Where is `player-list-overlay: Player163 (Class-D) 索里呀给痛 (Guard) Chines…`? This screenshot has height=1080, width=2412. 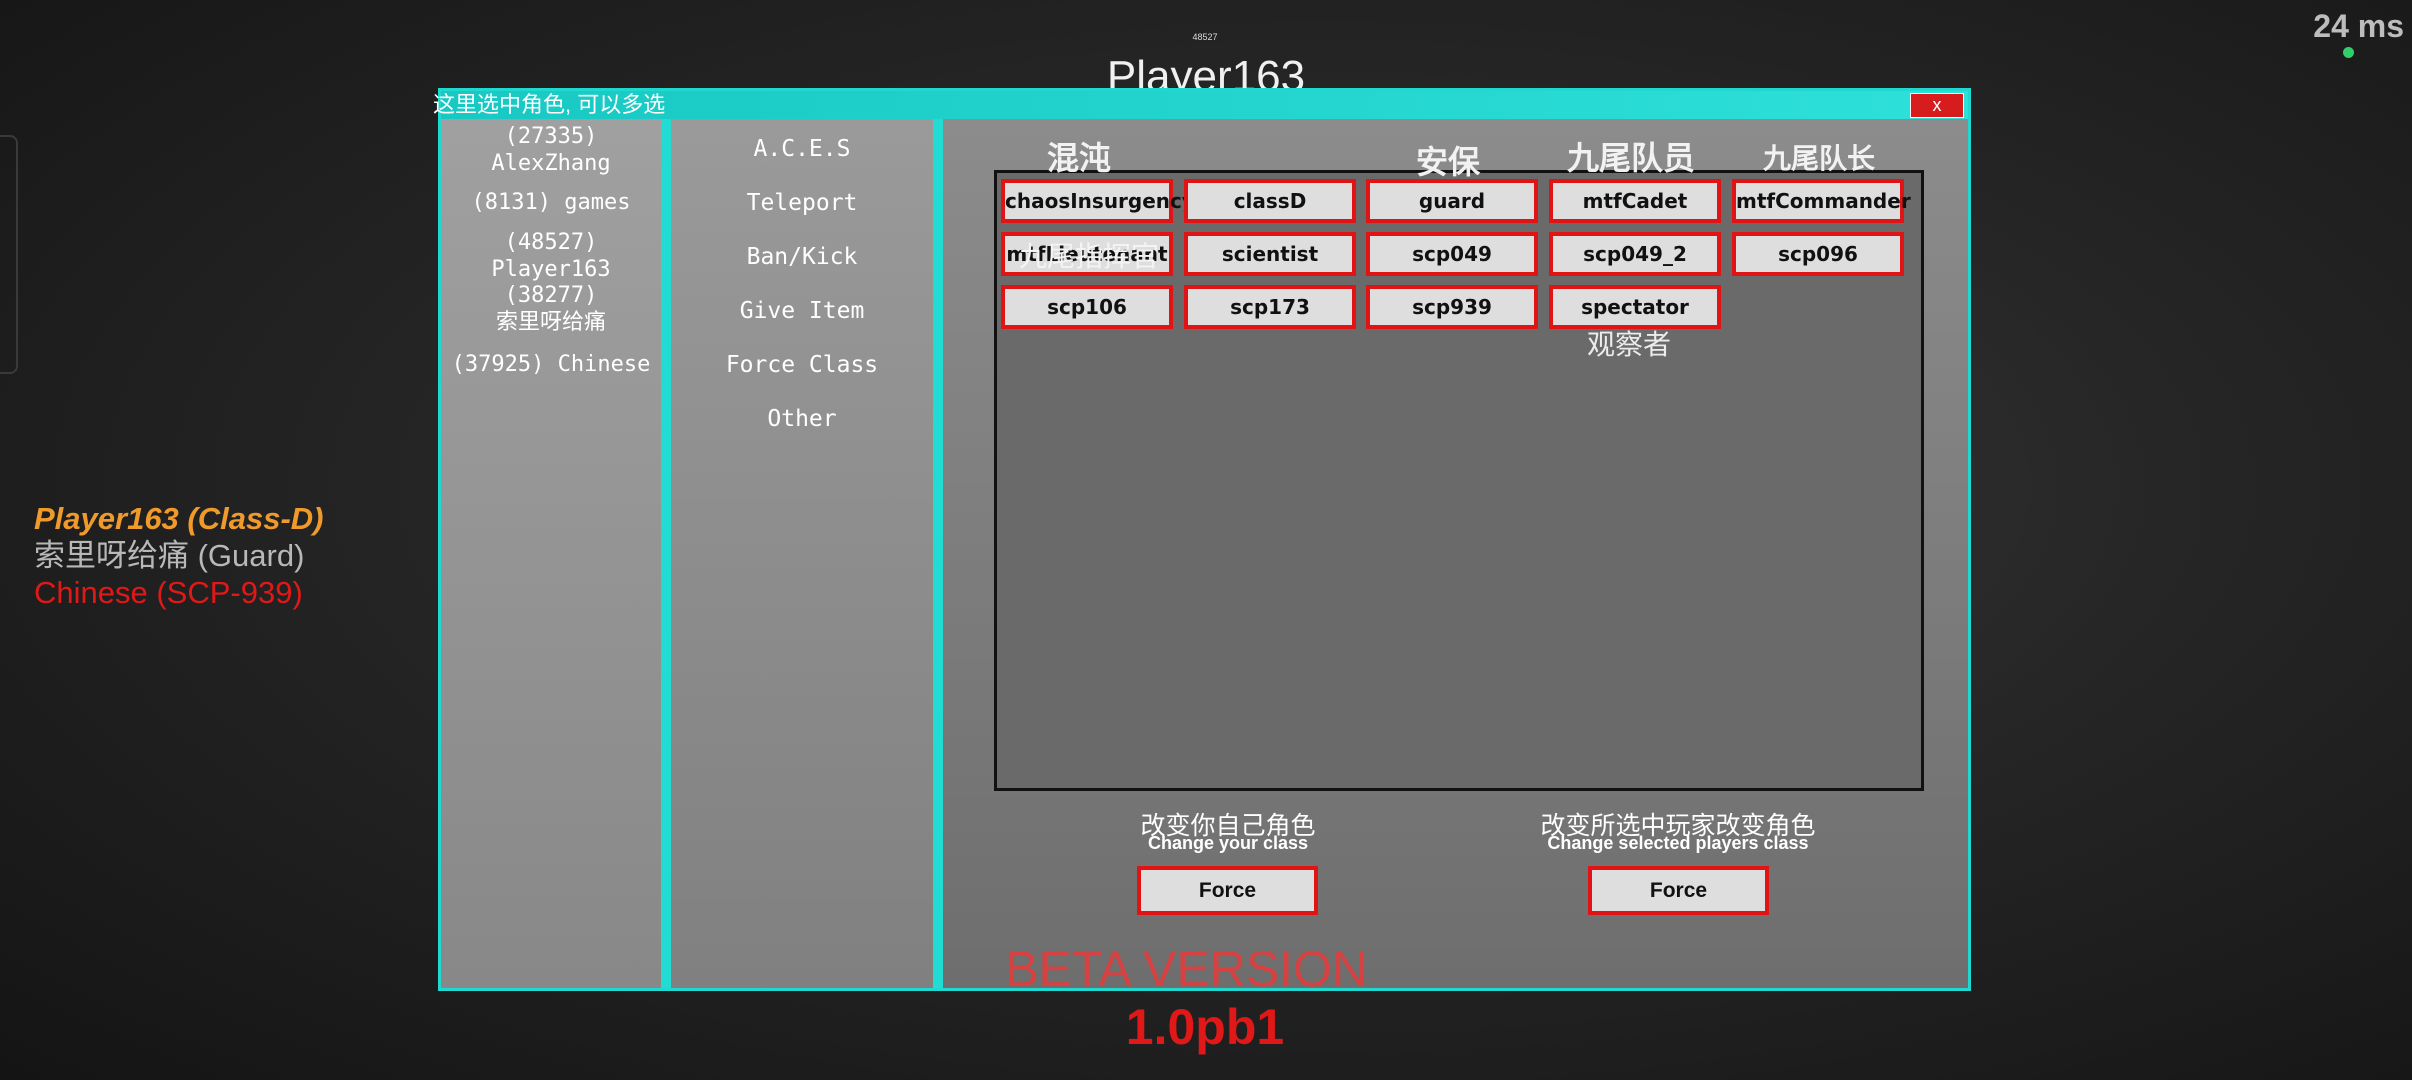 player-list-overlay: Player163 (Class-D) 索里呀给痛 (Guard) Chines… is located at coordinates (179, 555).